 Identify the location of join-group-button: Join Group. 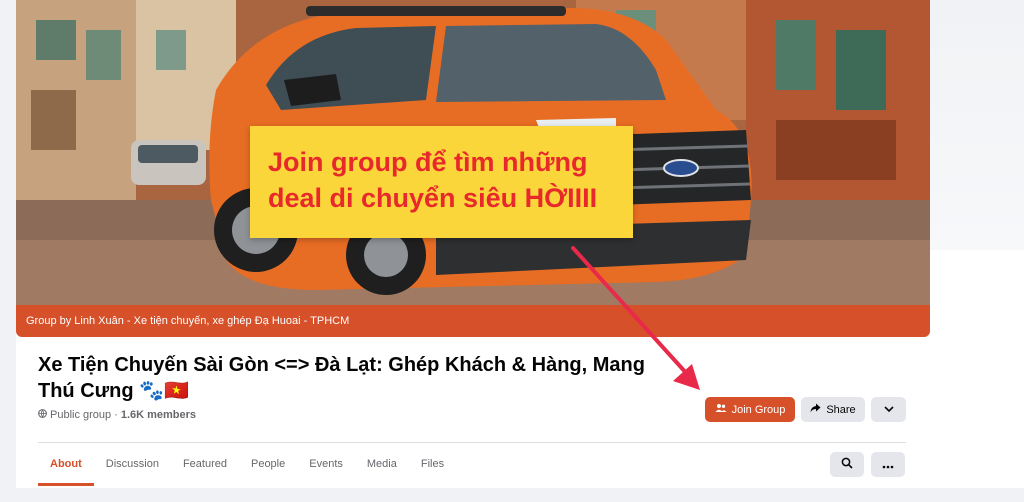
(750, 409).